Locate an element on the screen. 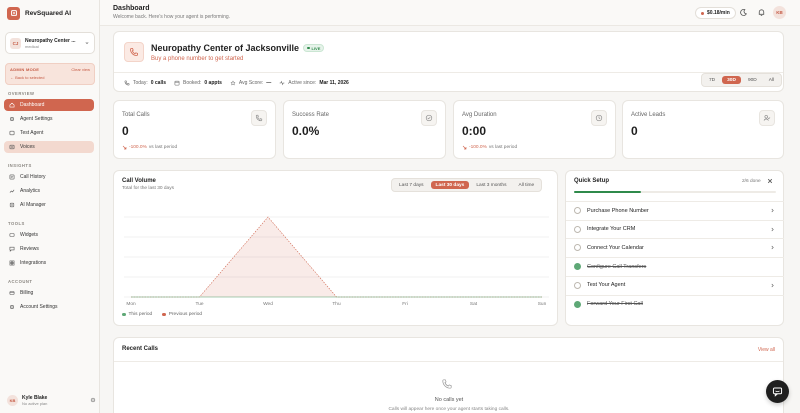 The image size is (800, 413). stat-card-total-calls: Total Calls 0 -100.0% vs last period is located at coordinates (194, 129).